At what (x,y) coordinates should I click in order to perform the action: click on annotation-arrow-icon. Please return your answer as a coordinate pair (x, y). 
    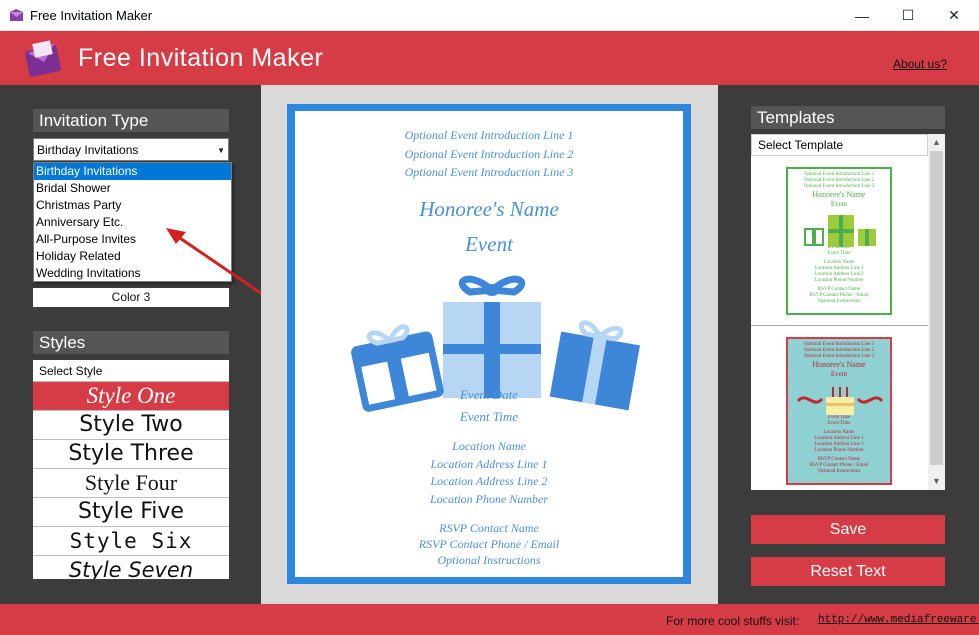
    Looking at the image, I should click on (214, 262).